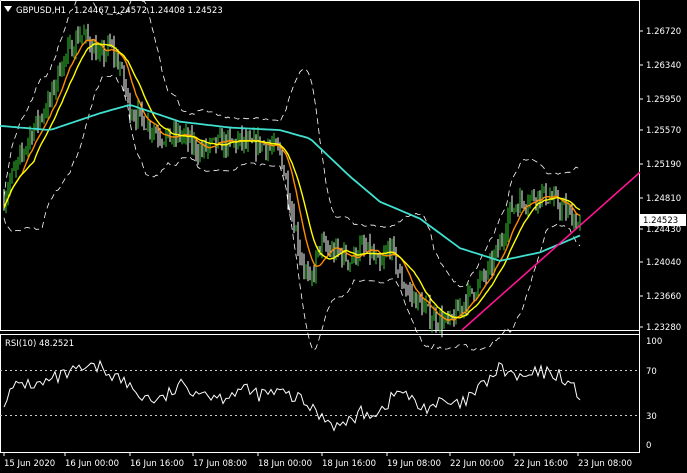  I want to click on rsi-tick-0: 0, so click(648, 446).